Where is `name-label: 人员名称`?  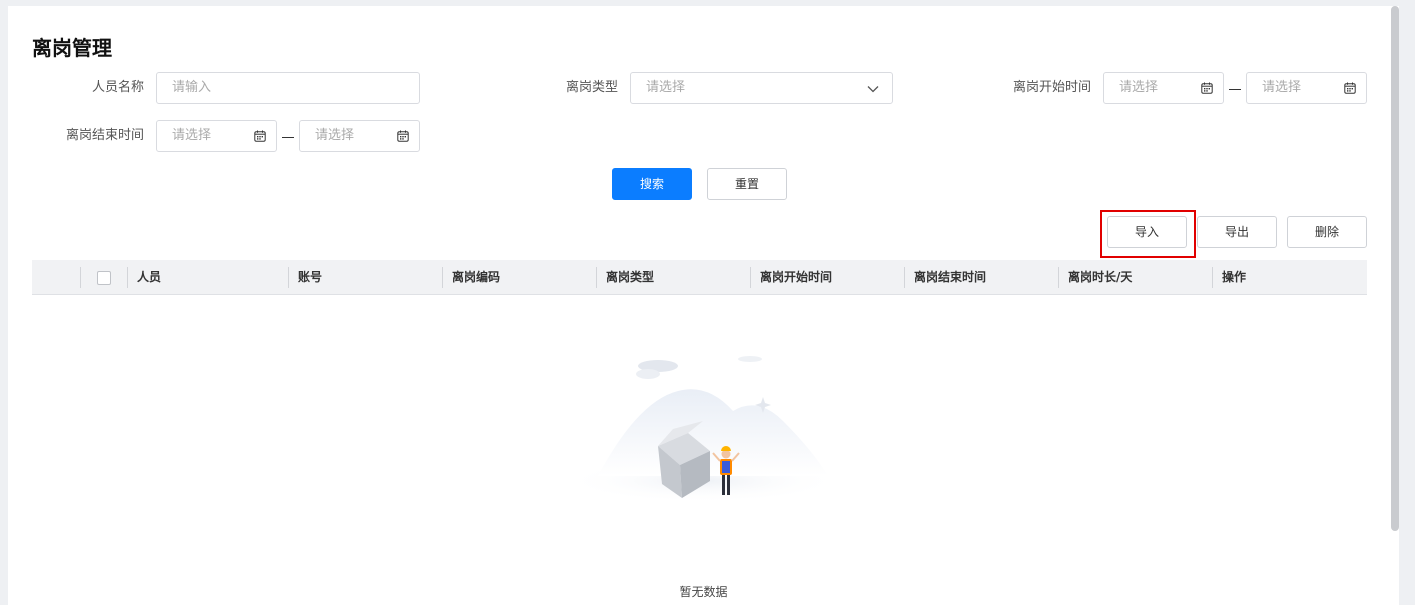
name-label: 人员名称 is located at coordinates (117, 87).